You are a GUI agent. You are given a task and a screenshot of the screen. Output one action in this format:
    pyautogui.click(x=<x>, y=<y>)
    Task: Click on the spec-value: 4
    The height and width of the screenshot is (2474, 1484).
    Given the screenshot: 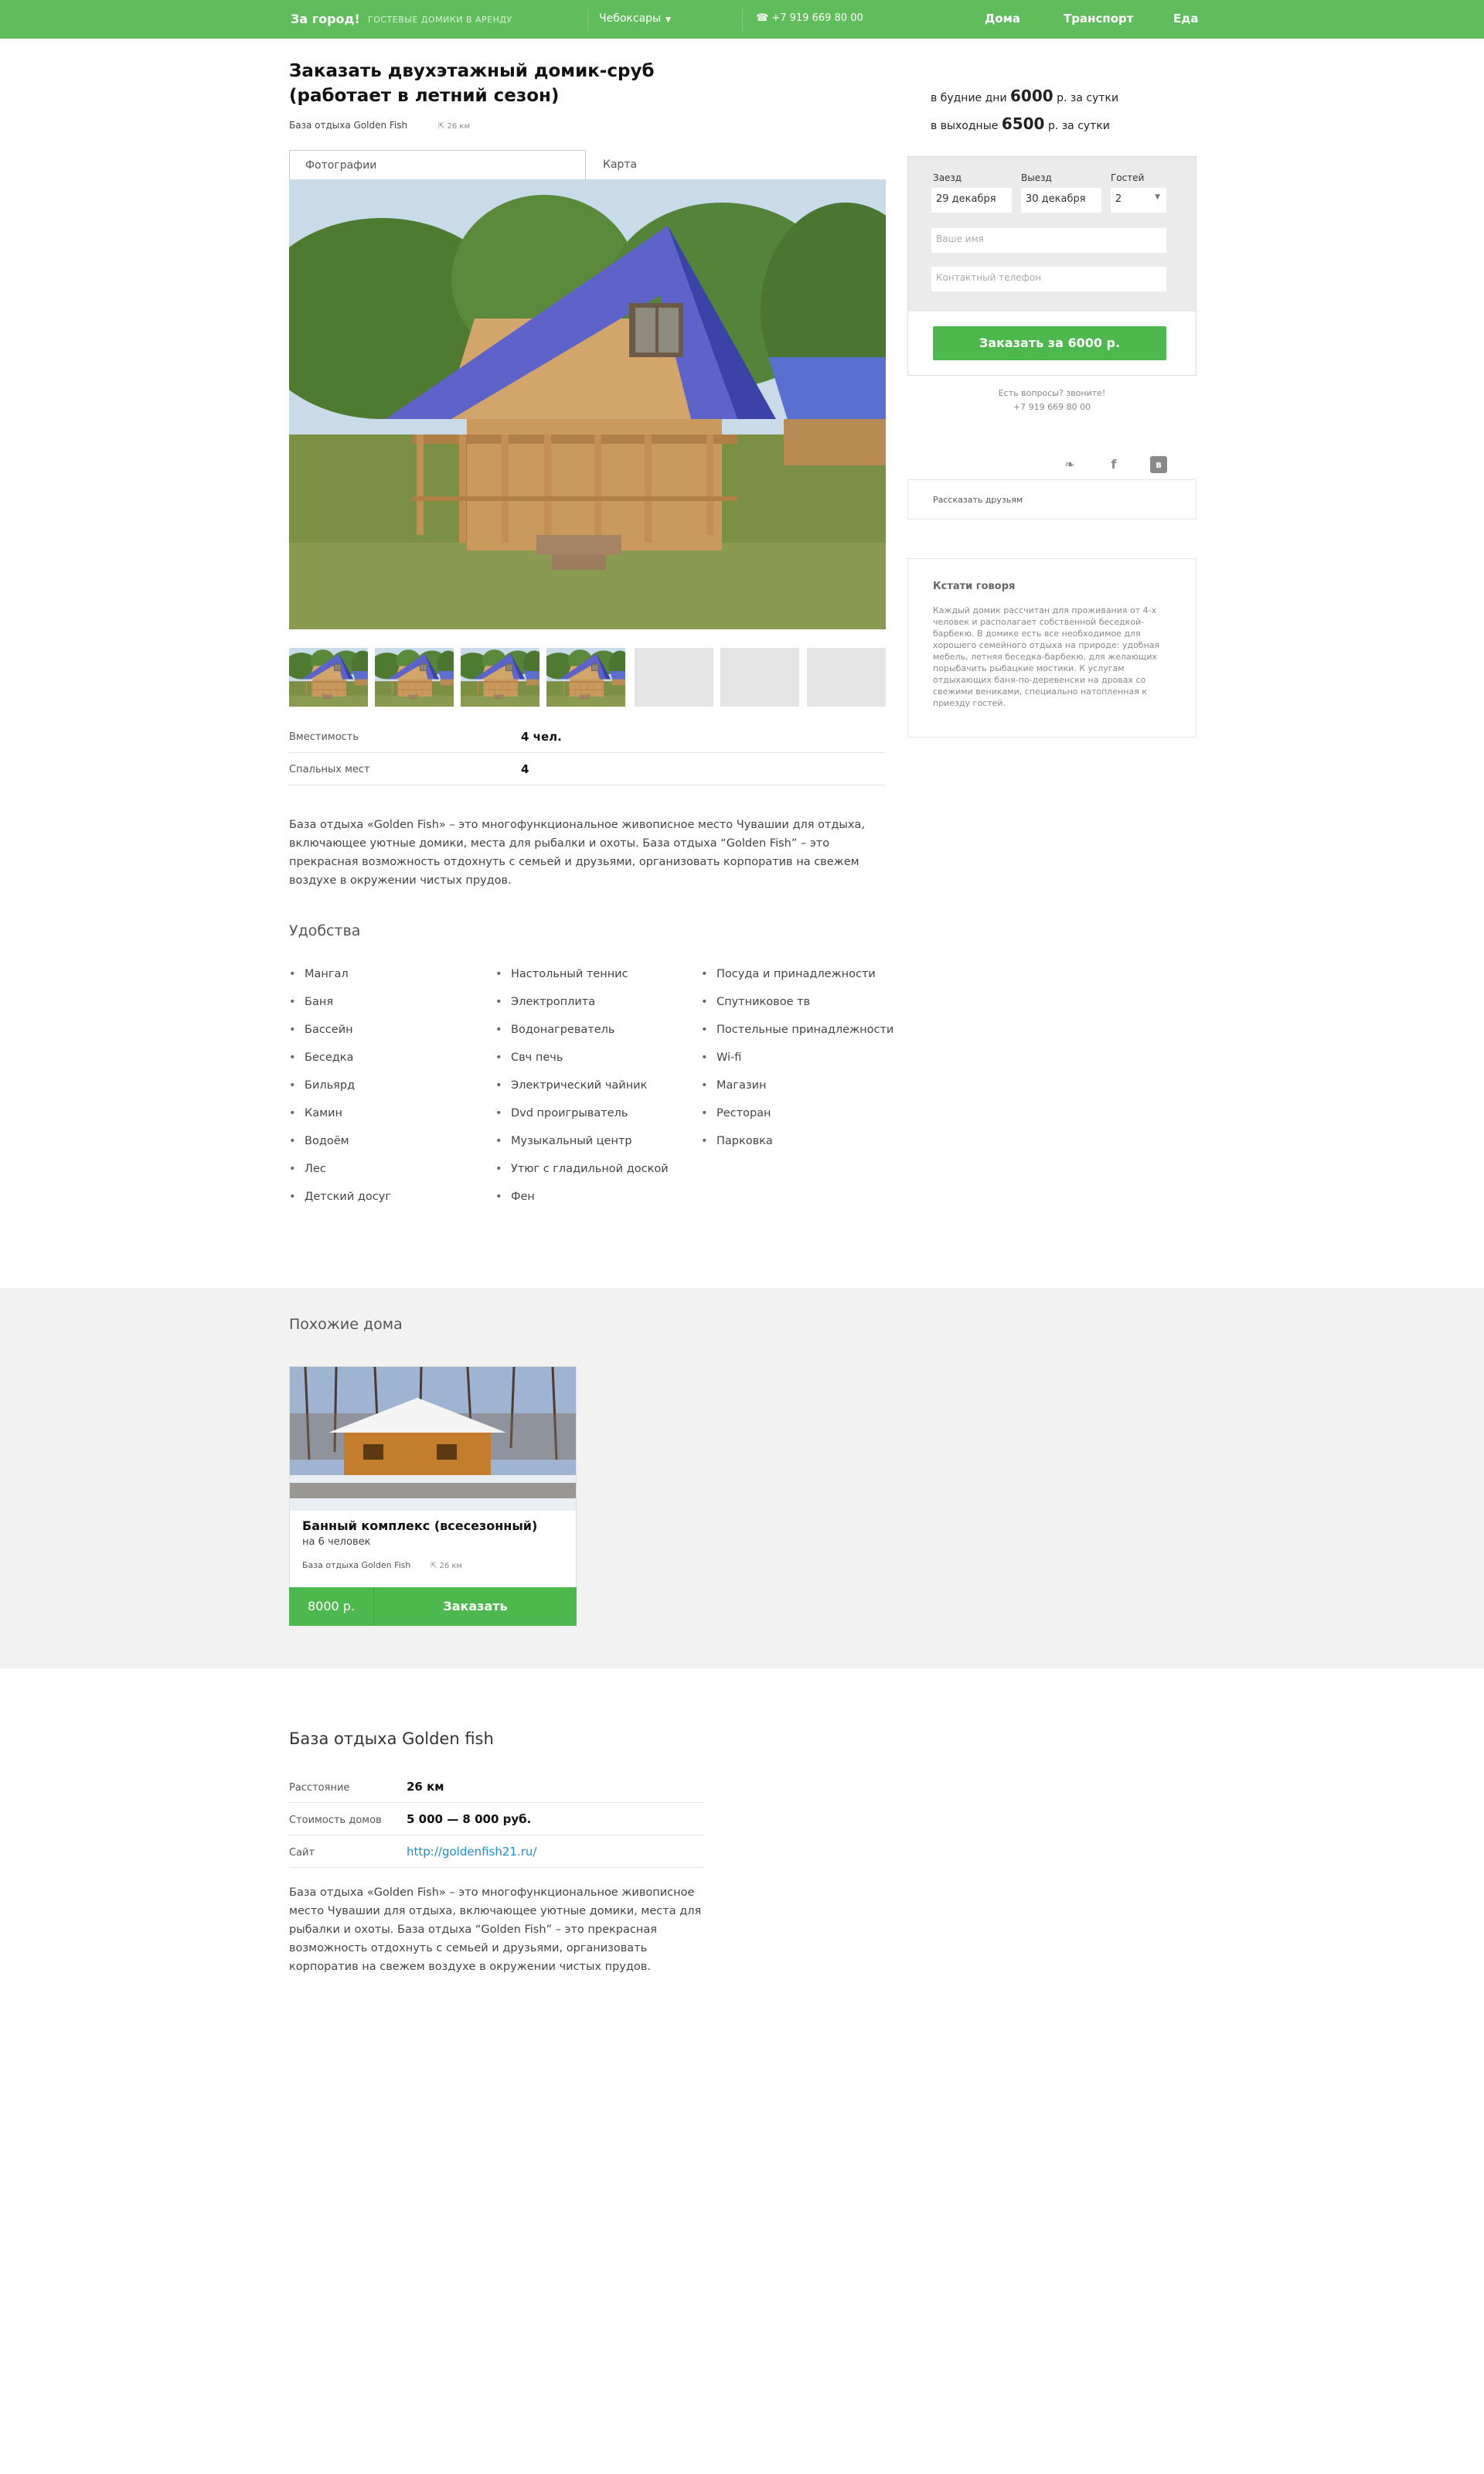 What is the action you would take?
    pyautogui.click(x=525, y=769)
    